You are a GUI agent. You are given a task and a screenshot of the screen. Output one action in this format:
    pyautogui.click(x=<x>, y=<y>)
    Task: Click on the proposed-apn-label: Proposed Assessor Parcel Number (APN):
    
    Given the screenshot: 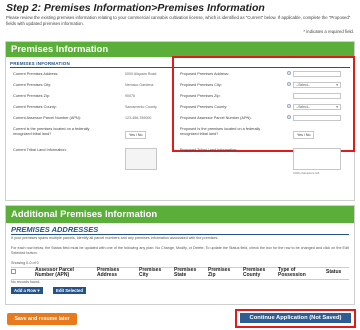 What is the action you would take?
    pyautogui.click(x=216, y=118)
    